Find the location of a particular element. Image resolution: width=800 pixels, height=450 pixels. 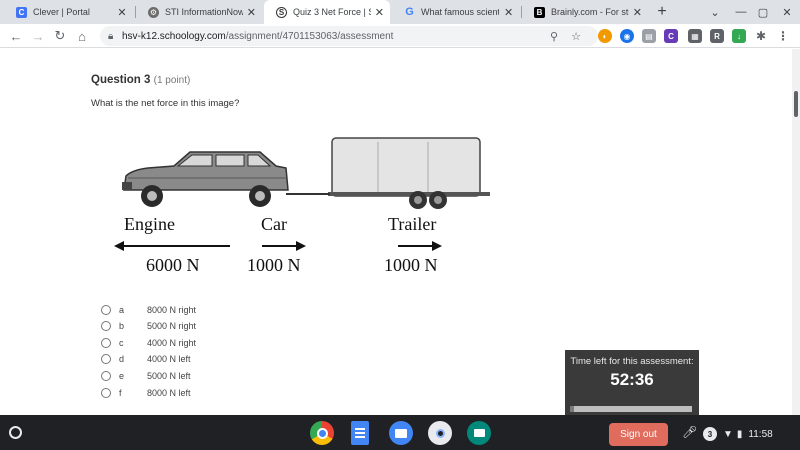

question-prompt: What is the net force in this image? is located at coordinates (165, 103).